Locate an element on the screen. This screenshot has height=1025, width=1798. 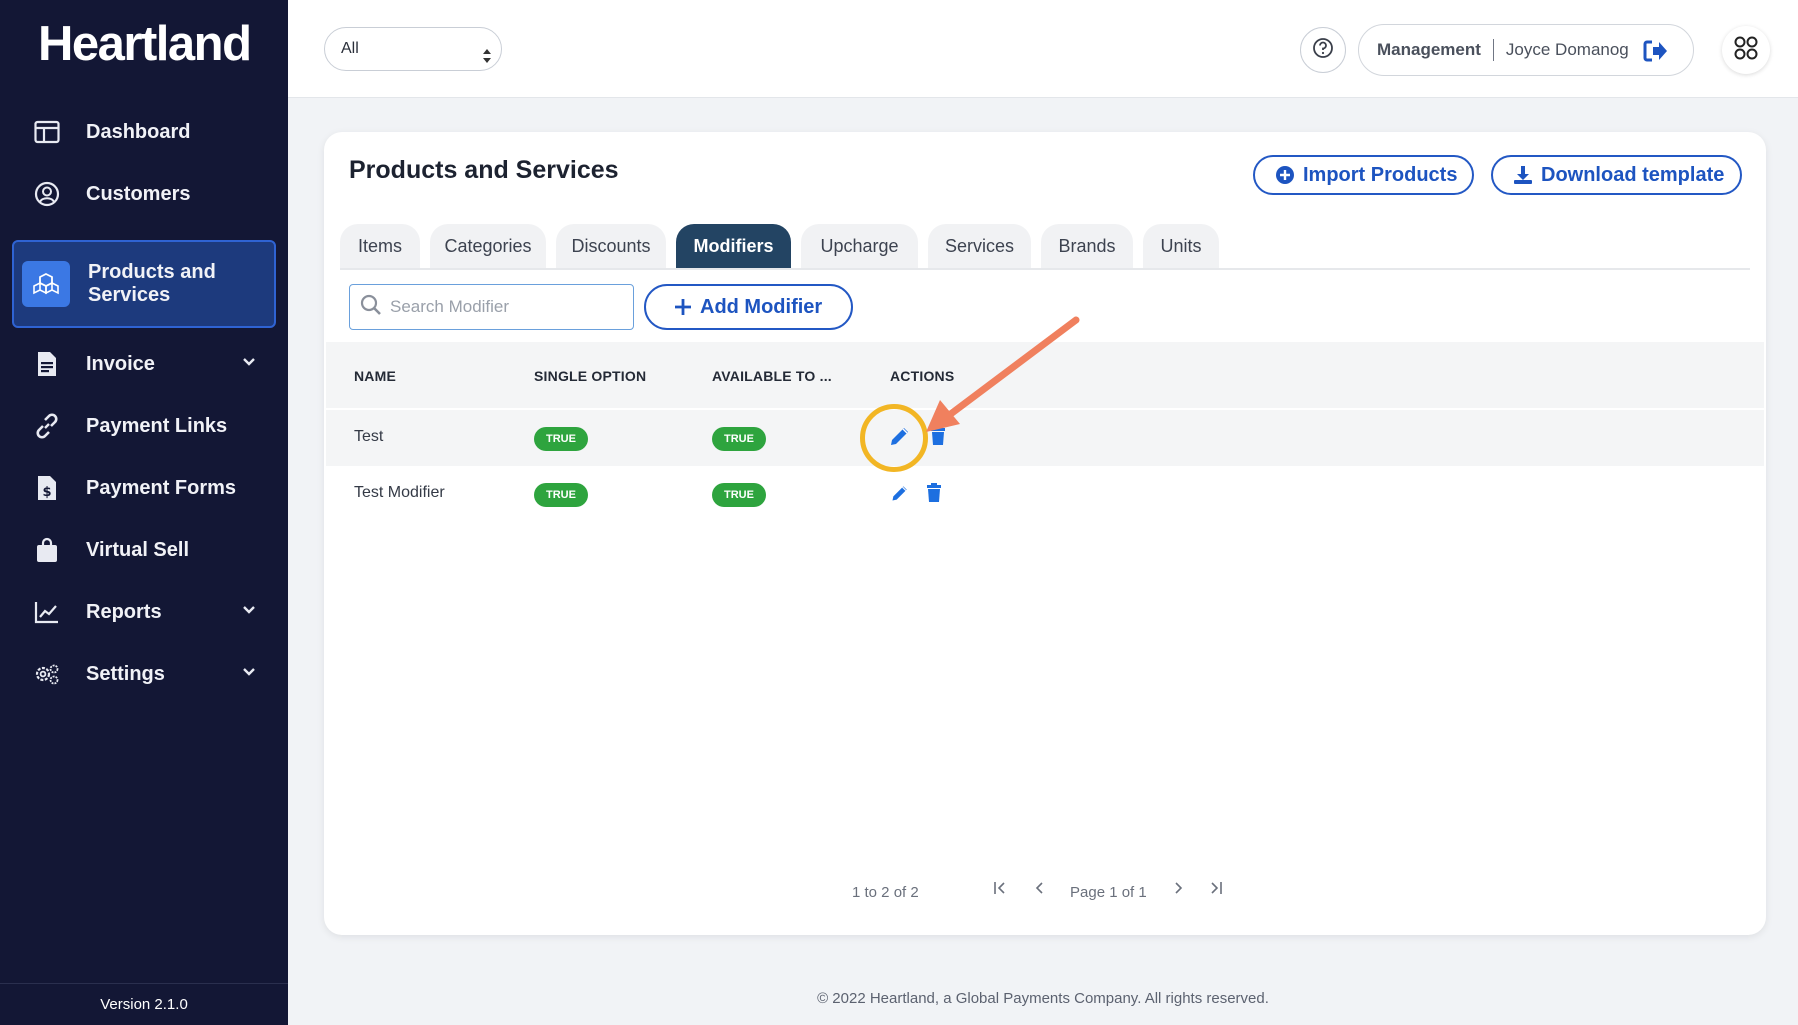
table-row: Test Modifier TRUE TRUE is located at coordinates (1045, 494).